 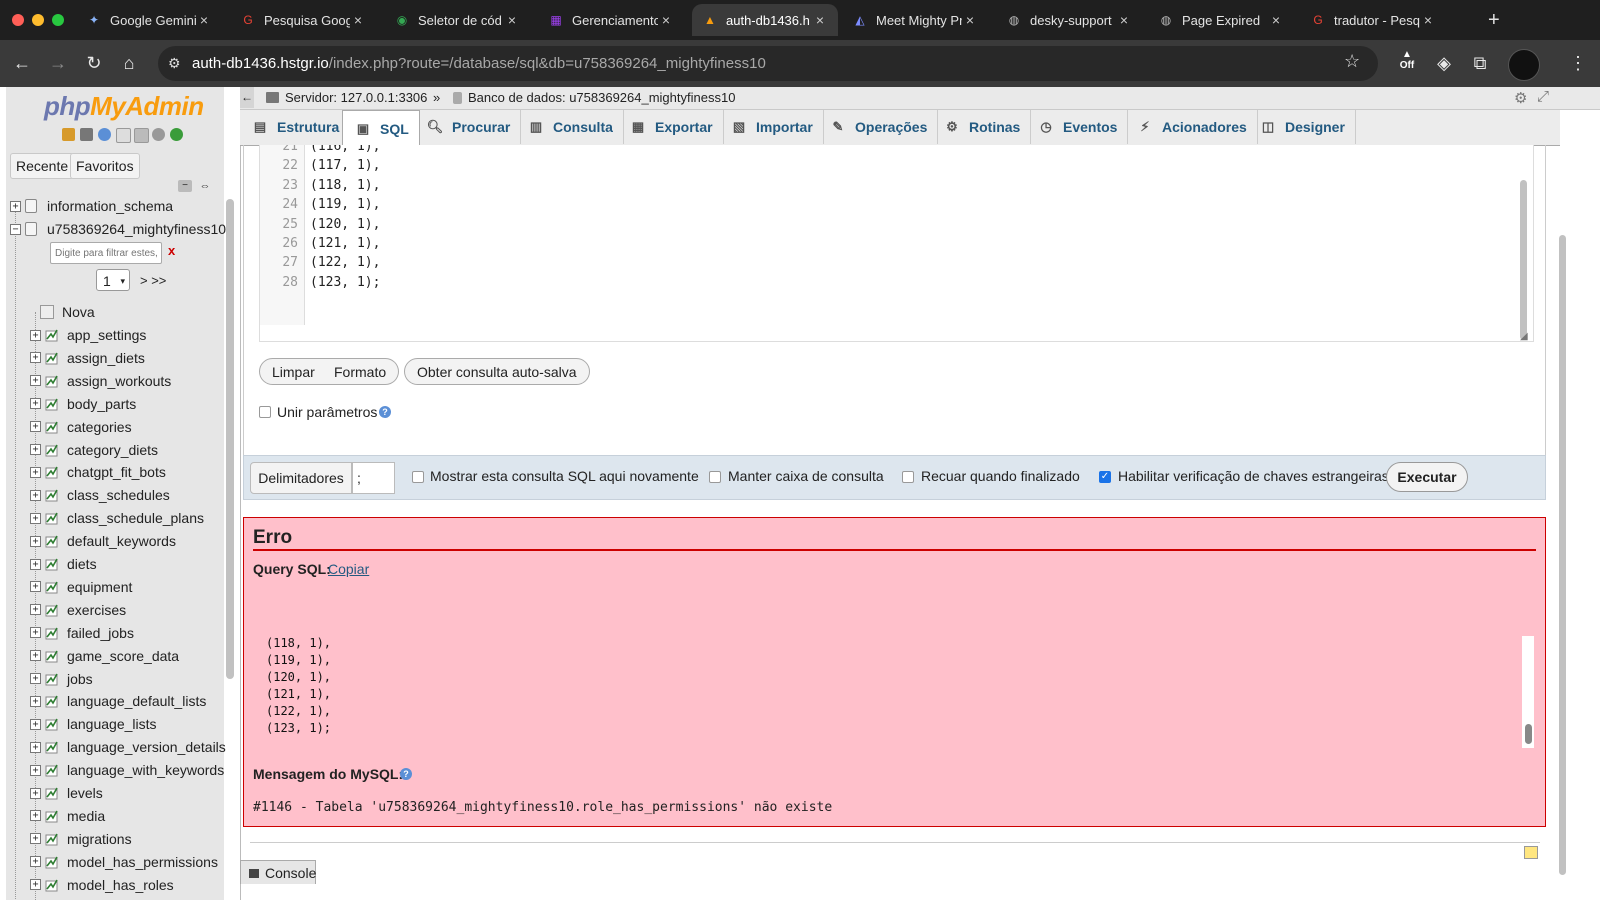 I want to click on error-sql-scrollbar, so click(x=1528, y=734).